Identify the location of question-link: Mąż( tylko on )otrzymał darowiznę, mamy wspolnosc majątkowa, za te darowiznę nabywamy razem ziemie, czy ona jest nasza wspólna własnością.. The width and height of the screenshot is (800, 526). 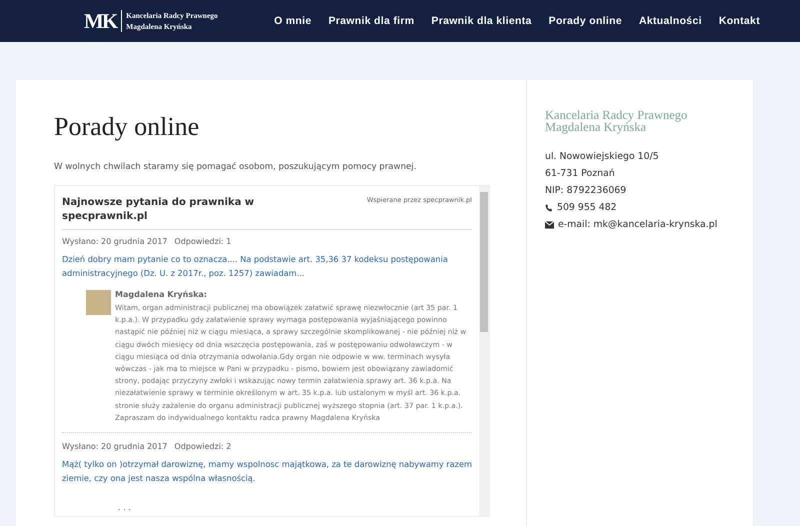
(267, 471).